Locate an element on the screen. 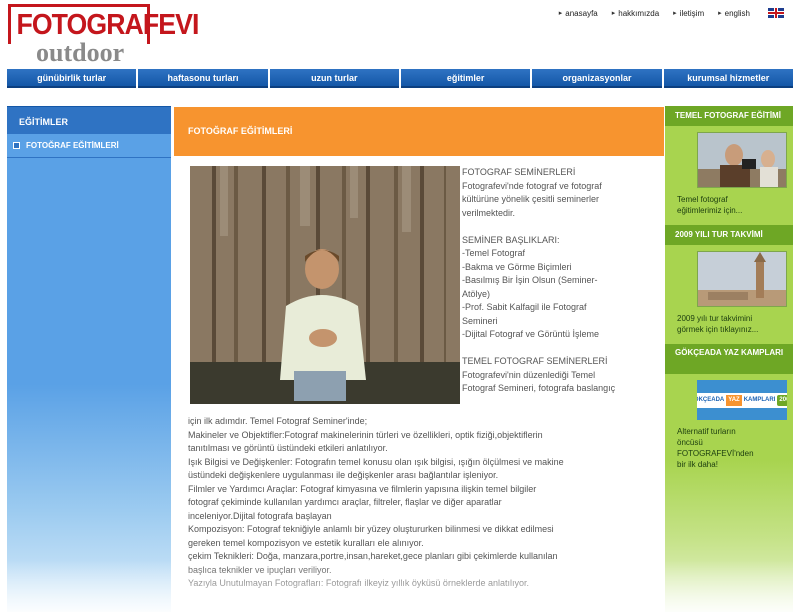  boy-photo is located at coordinates (325, 285).